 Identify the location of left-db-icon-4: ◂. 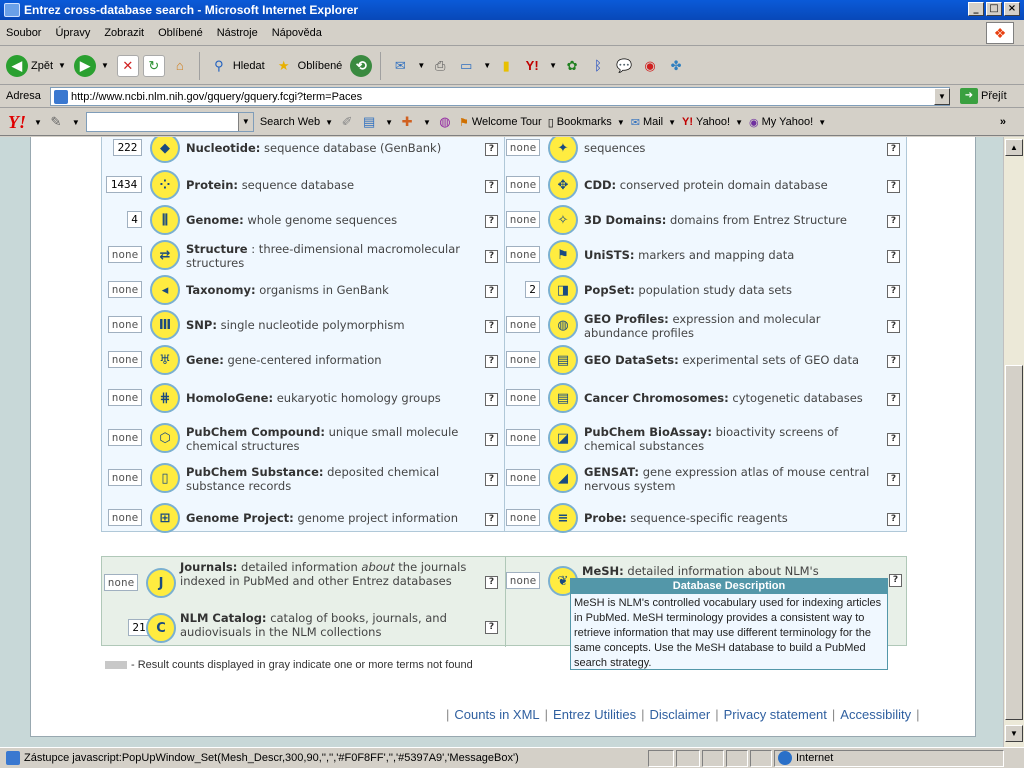
(165, 290).